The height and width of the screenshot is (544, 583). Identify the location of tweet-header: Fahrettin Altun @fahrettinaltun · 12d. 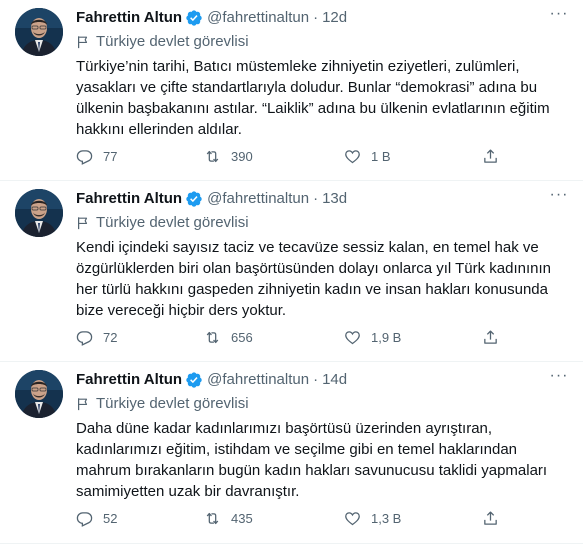
(211, 18).